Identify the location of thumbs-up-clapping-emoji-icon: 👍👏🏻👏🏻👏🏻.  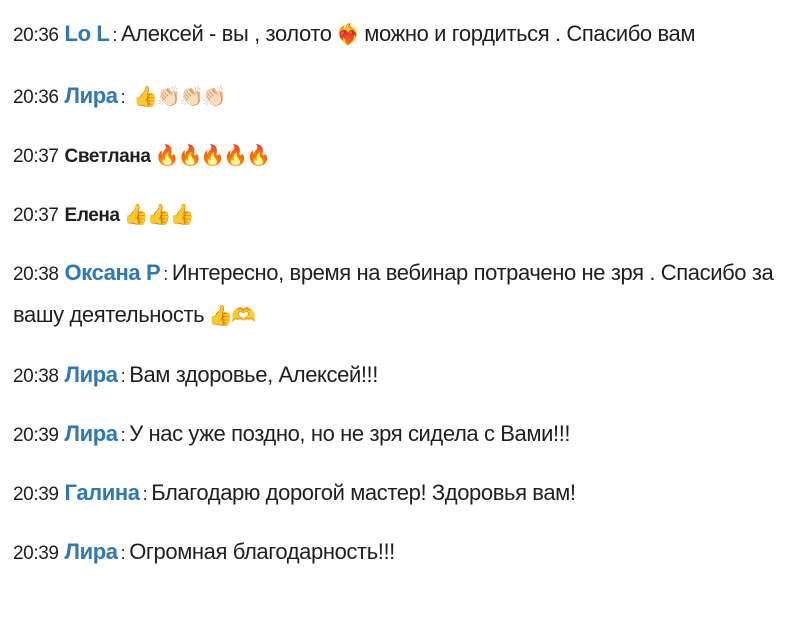
(180, 96).